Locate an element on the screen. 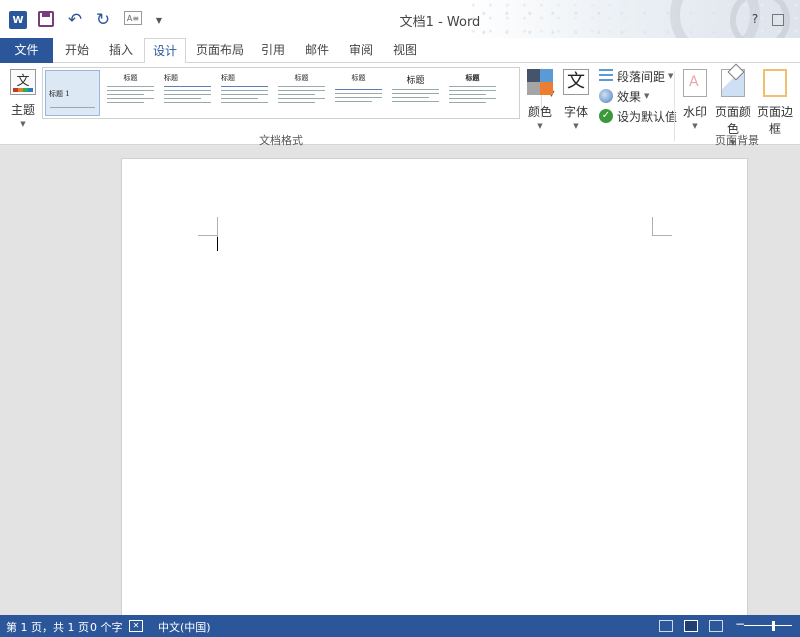  tab-mailings: 邮件 is located at coordinates (317, 50).